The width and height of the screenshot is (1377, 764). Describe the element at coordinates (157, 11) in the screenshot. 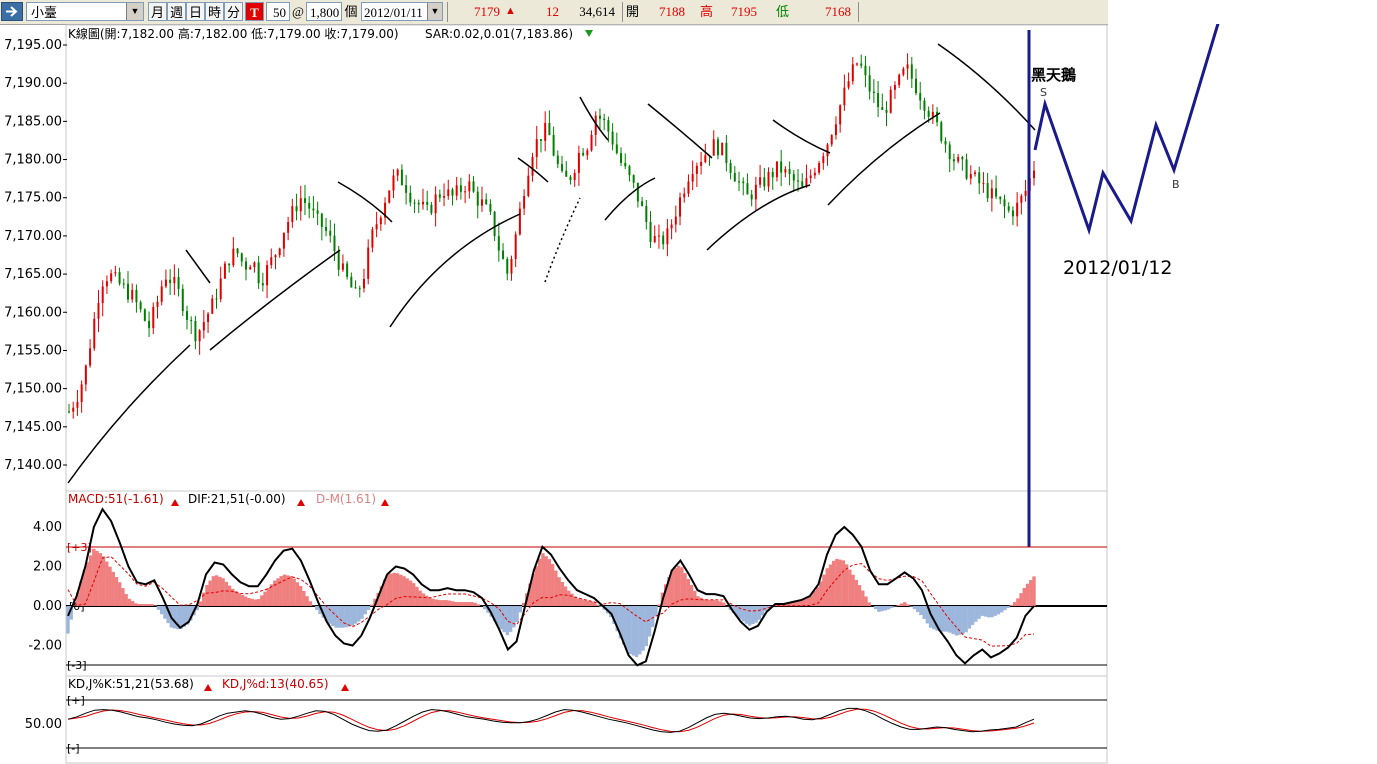

I see `period-month-button: 月` at that location.